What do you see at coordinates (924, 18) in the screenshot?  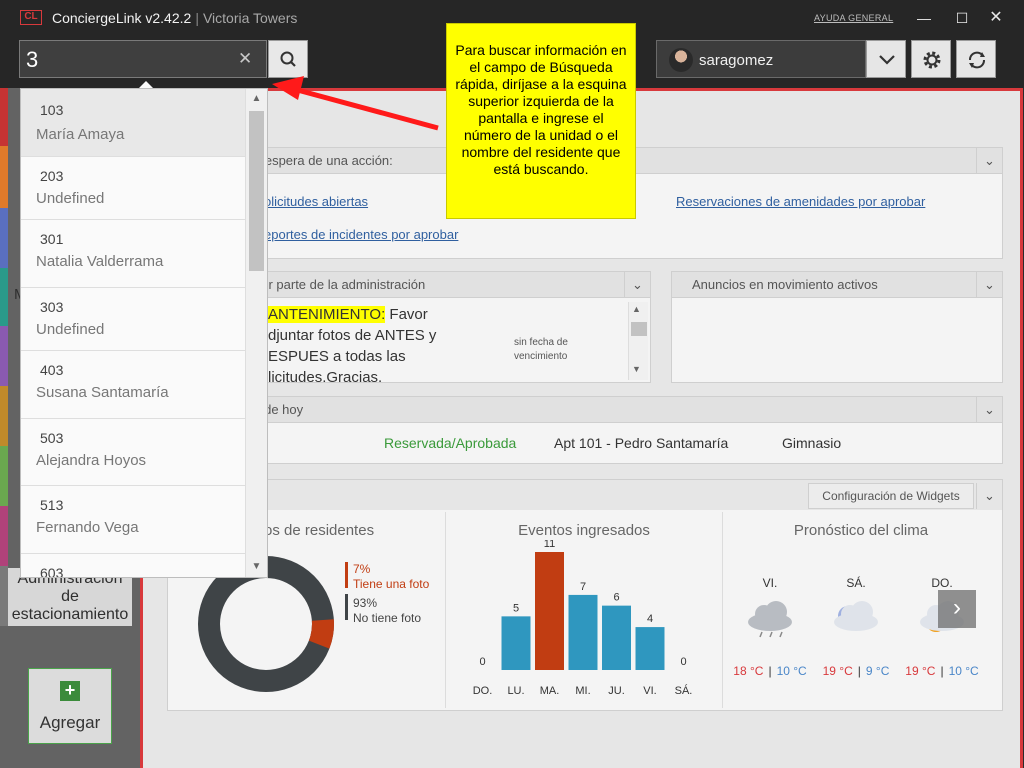 I see `minimize-icon: —` at bounding box center [924, 18].